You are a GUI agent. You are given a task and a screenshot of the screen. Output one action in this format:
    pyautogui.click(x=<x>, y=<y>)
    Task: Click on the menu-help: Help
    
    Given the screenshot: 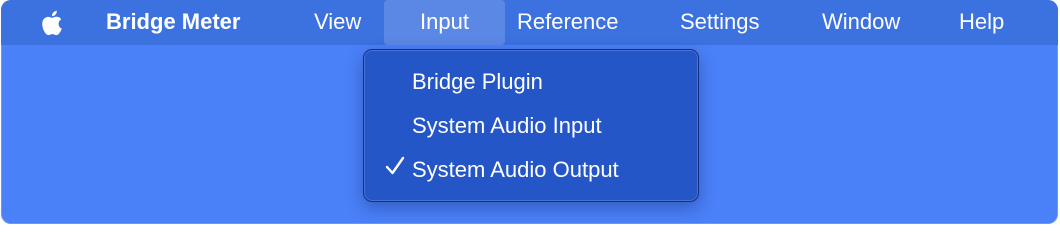 What is the action you would take?
    pyautogui.click(x=981, y=22)
    